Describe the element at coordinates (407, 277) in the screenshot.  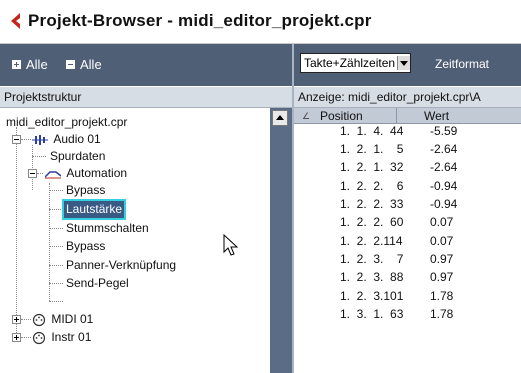
I see `table-row: 1. 2. 3. 88 0.97` at that location.